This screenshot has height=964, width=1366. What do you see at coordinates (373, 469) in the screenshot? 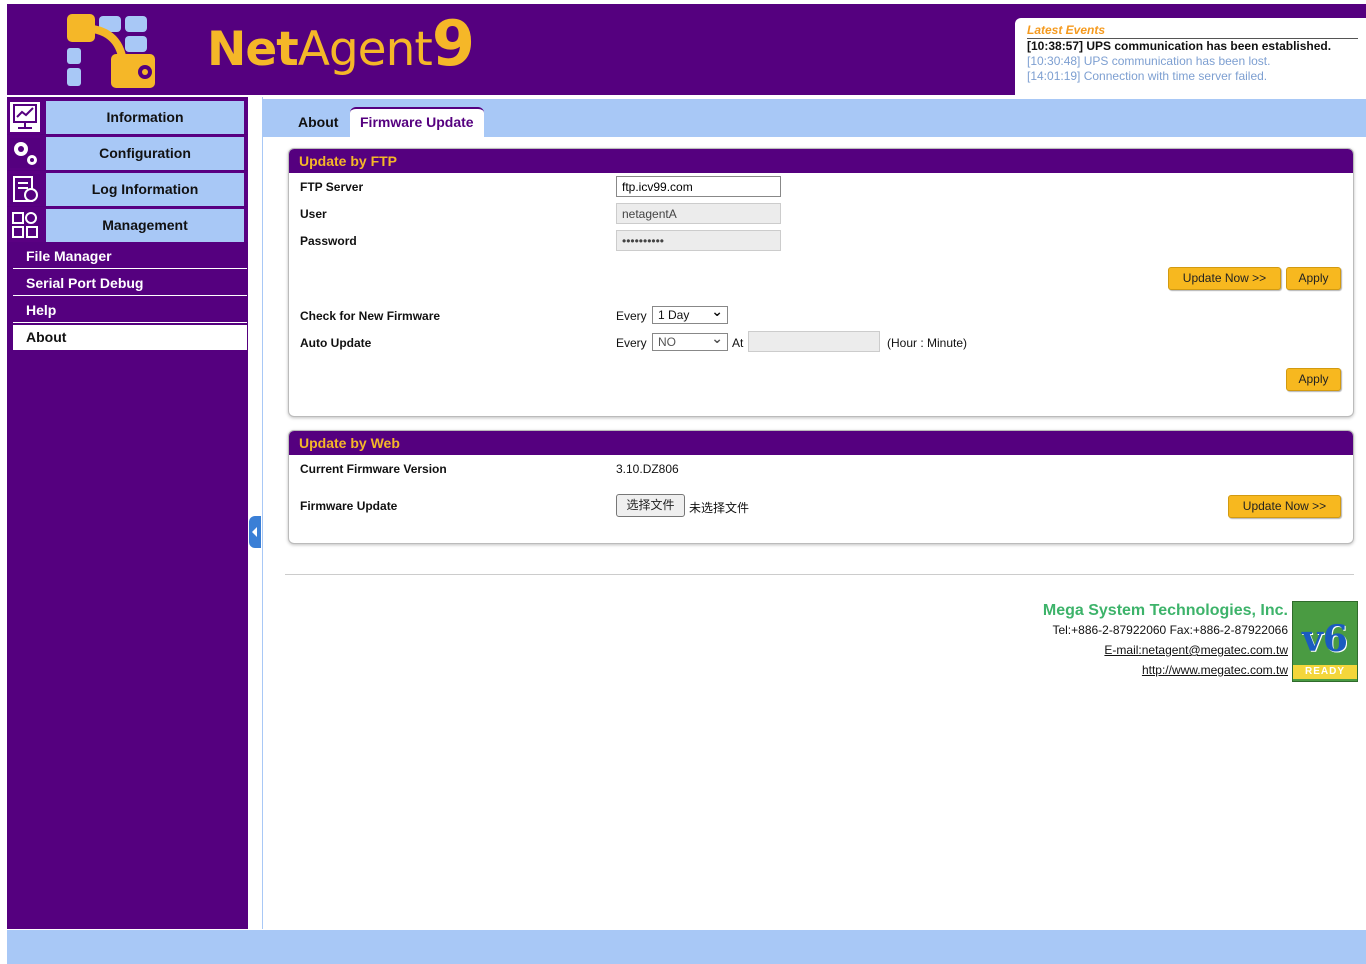
I see `firmware-version-label: Current Firmware Version` at bounding box center [373, 469].